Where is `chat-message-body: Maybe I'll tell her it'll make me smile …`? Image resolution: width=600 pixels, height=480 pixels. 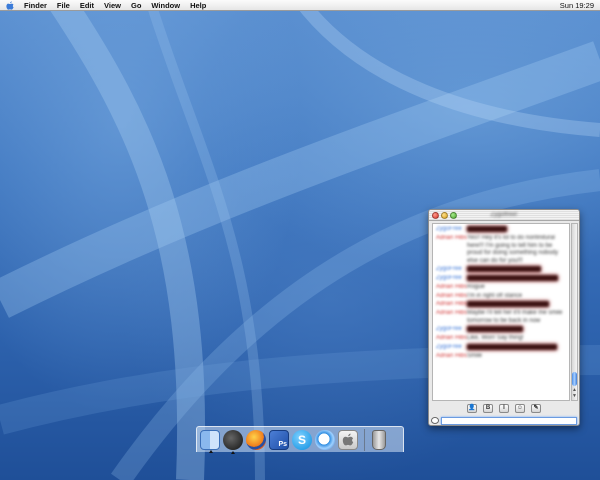
chat-message-body: Maybe I'll tell her it'll make me smile … is located at coordinates (515, 317).